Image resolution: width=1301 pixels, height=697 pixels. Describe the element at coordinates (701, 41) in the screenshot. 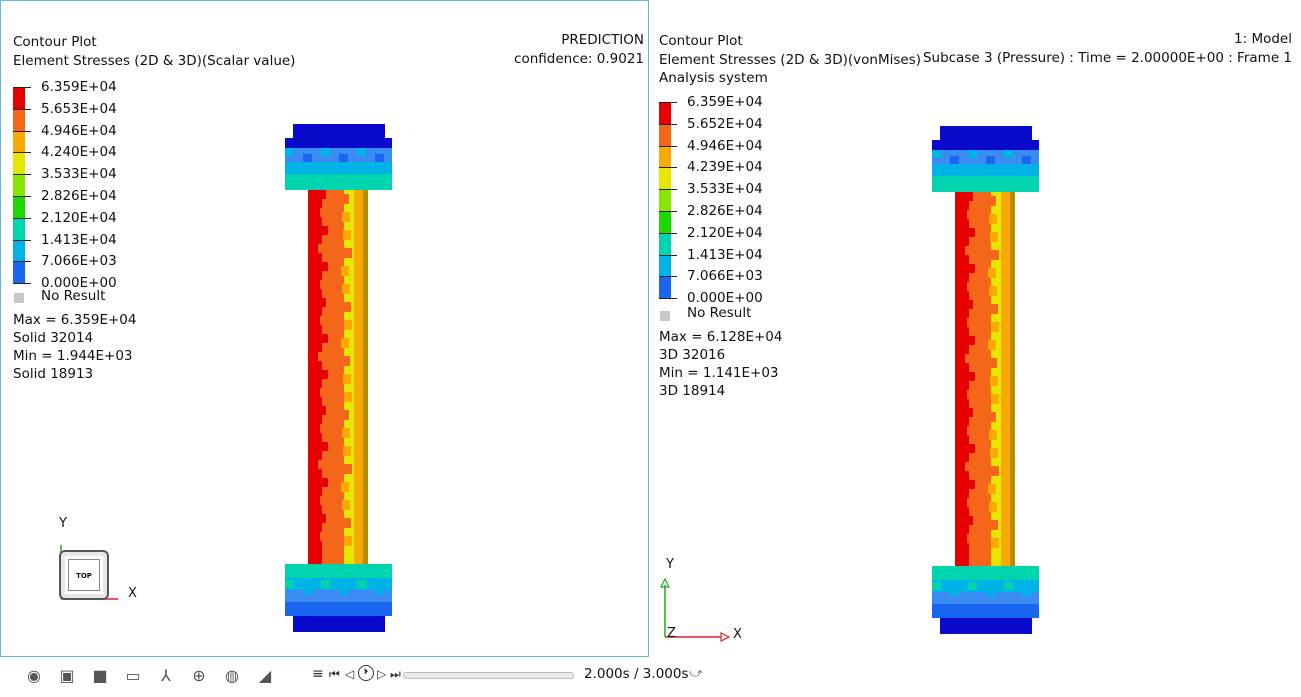

I see `right-plot-title: Contour Plot` at that location.